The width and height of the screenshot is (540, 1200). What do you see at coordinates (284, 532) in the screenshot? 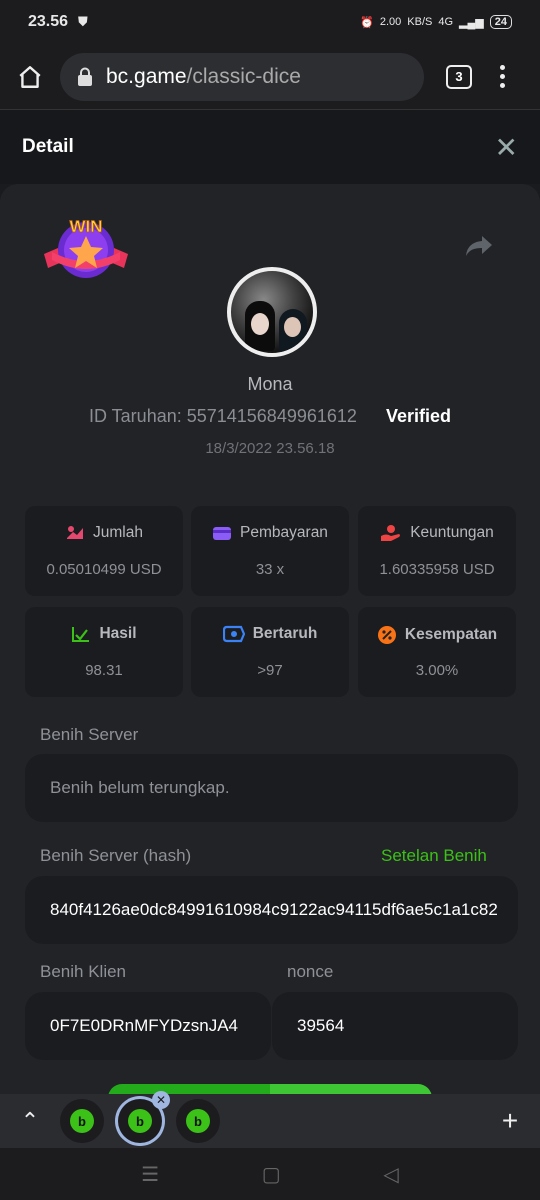
I see `stat-label: Pembayaran` at bounding box center [284, 532].